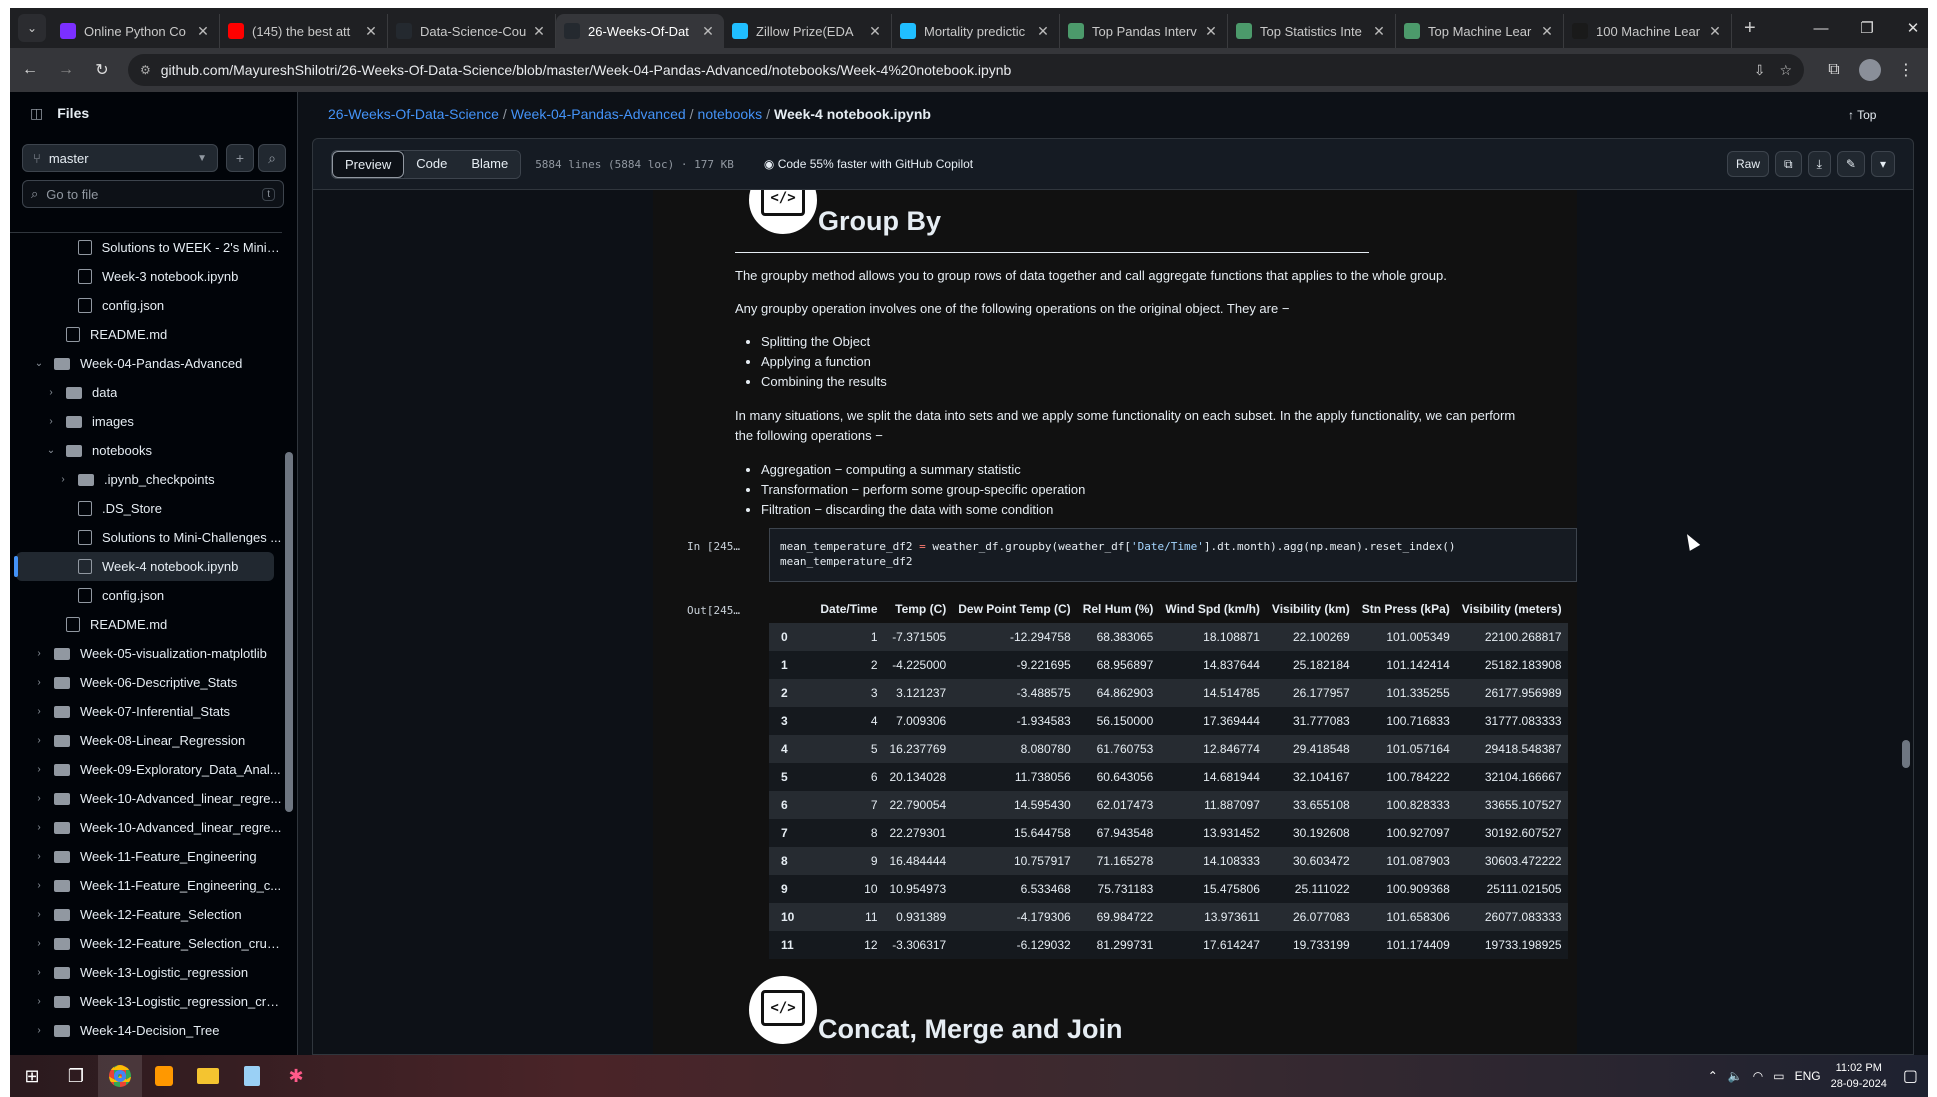 Image resolution: width=1937 pixels, height=1097 pixels. What do you see at coordinates (1735, 1076) in the screenshot?
I see `volume-icon: 🔈` at bounding box center [1735, 1076].